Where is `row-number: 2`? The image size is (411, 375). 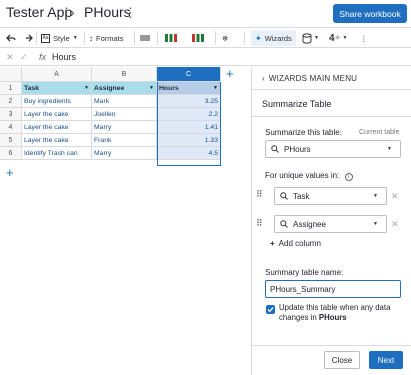
row-number: 2 is located at coordinates (11, 101).